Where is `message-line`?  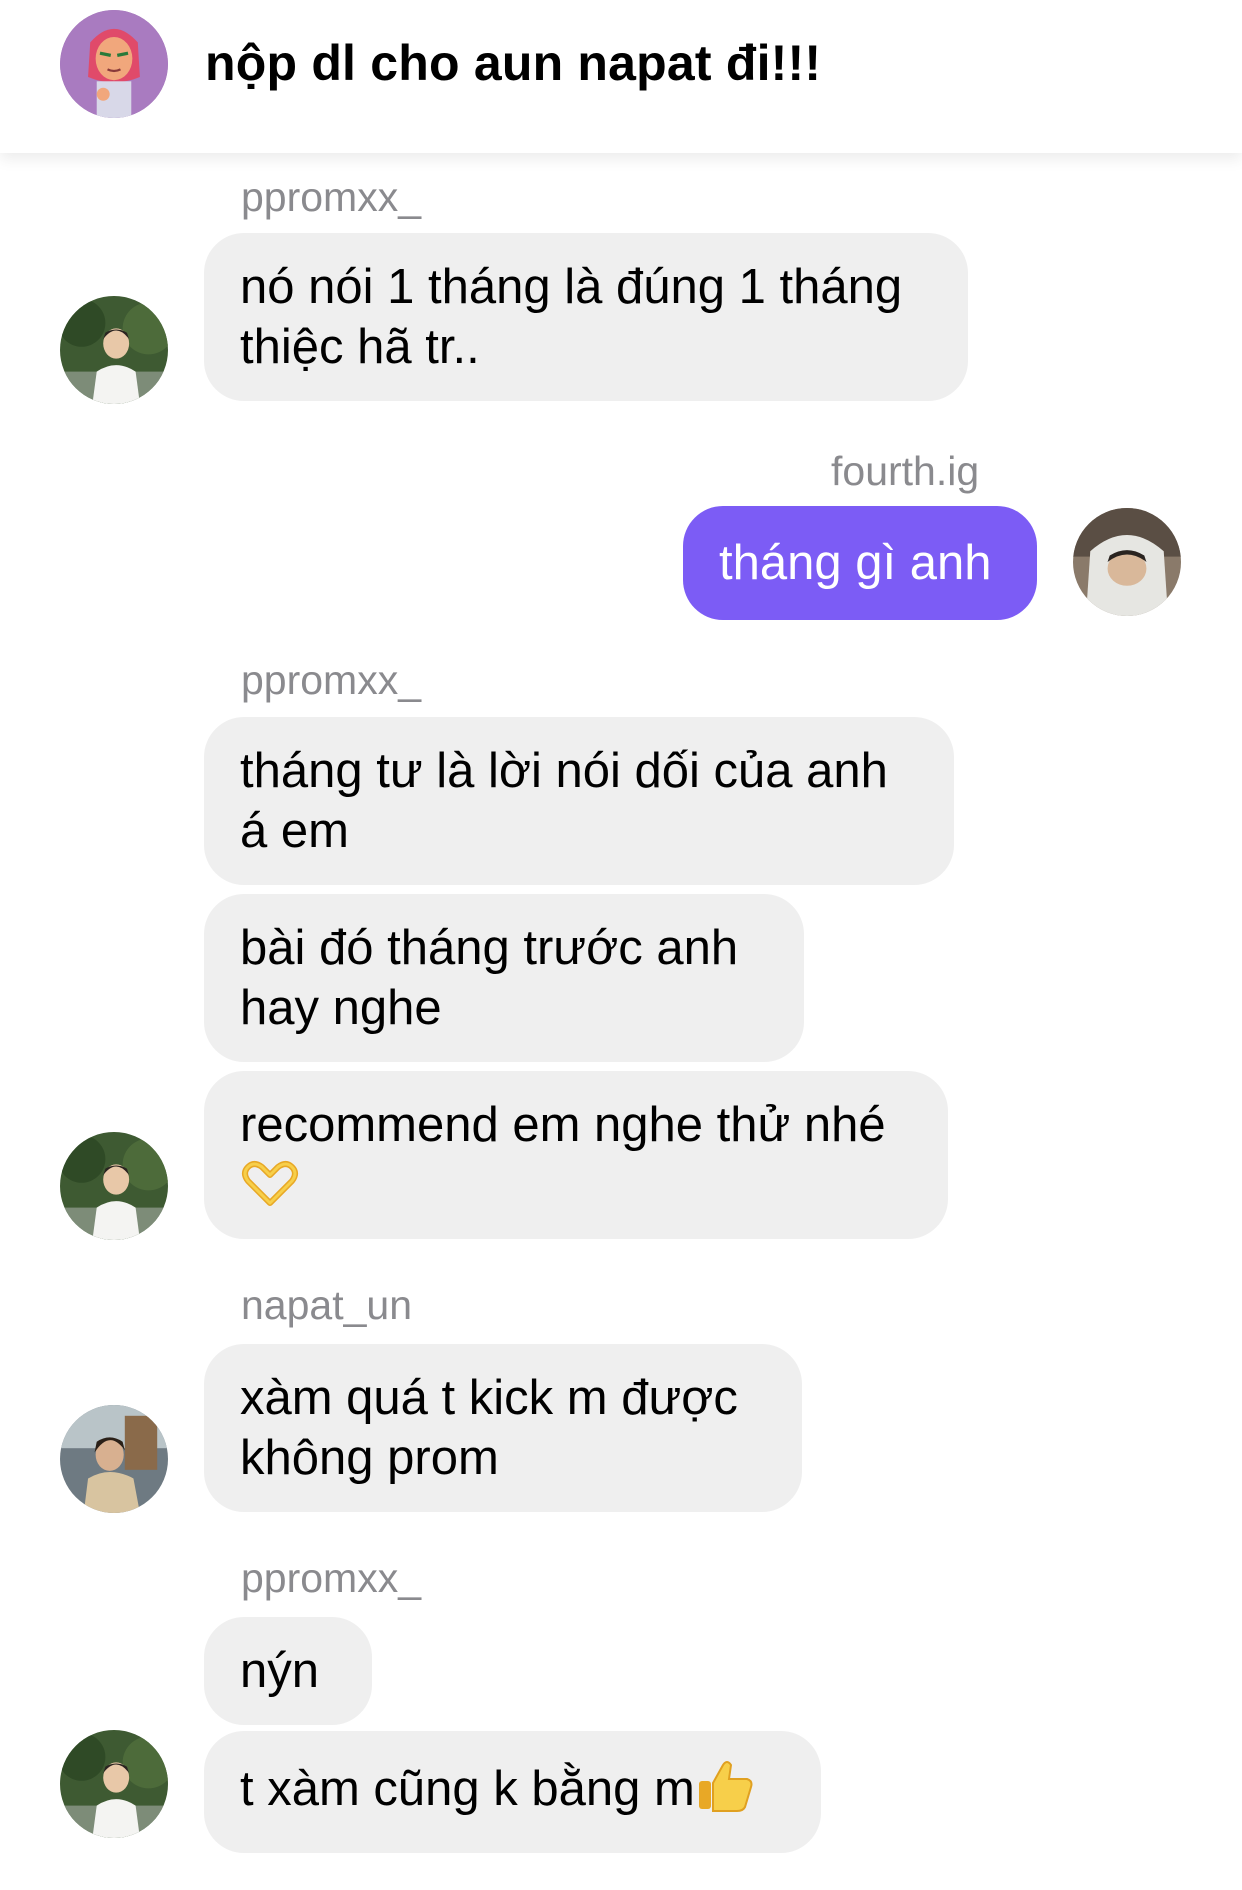
message-line is located at coordinates (576, 1185).